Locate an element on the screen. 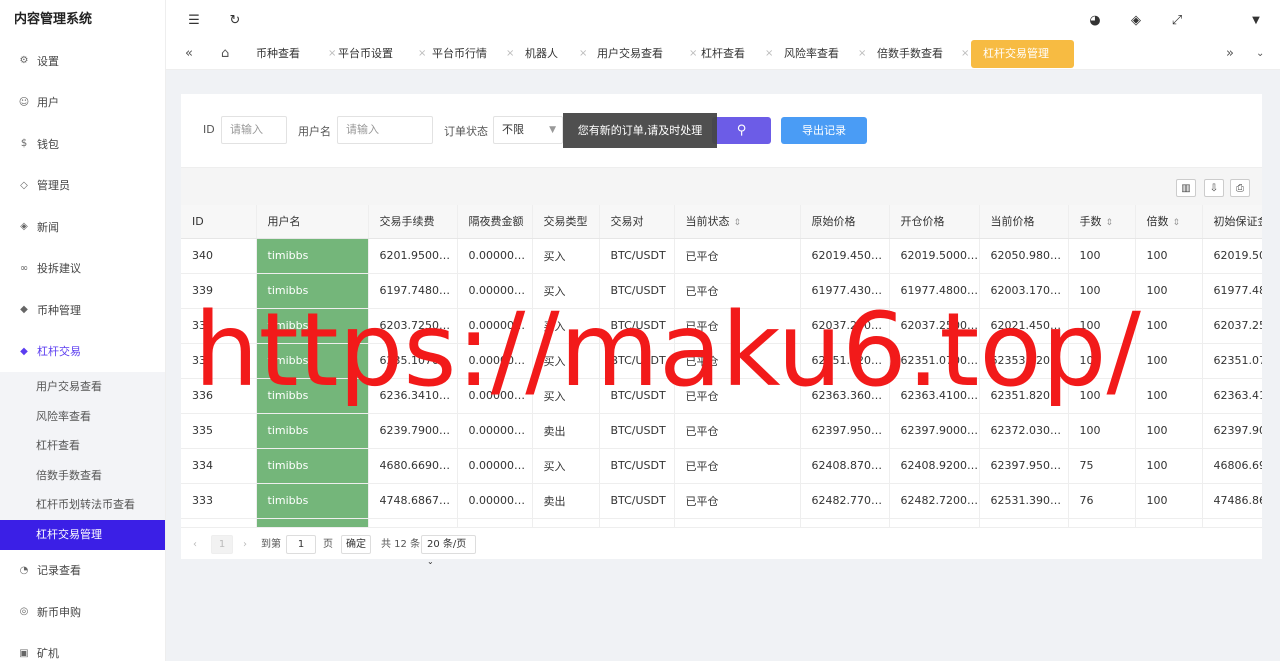  column-header: ID is located at coordinates (219, 222).